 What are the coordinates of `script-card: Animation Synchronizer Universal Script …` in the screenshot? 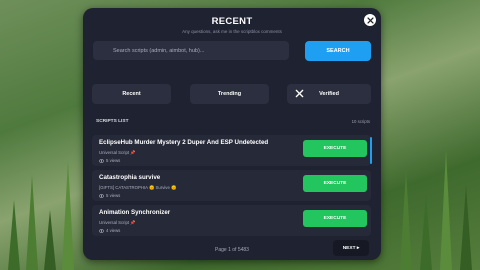 It's located at (231, 220).